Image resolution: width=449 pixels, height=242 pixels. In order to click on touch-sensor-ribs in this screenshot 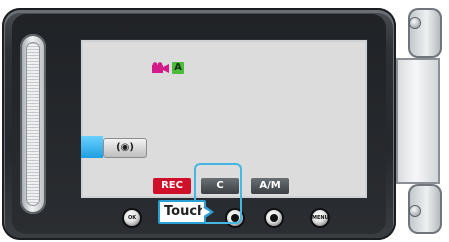, I will do `click(33, 124)`.